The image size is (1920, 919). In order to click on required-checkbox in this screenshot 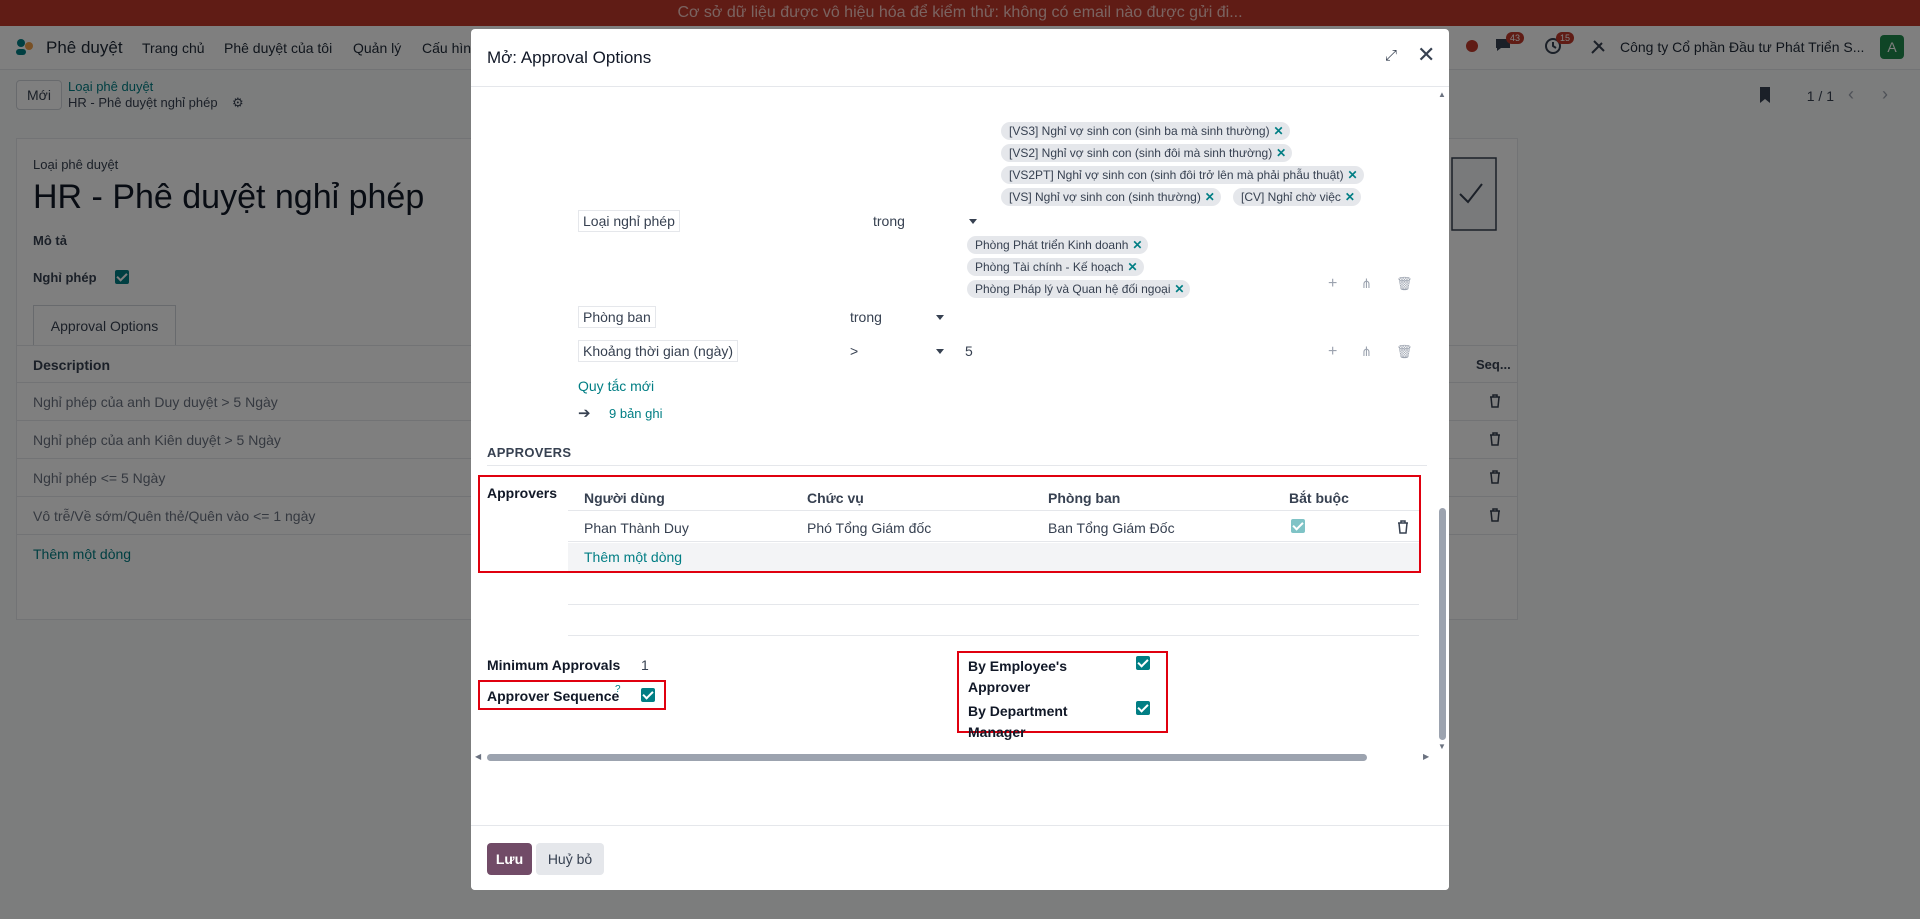, I will do `click(1298, 526)`.